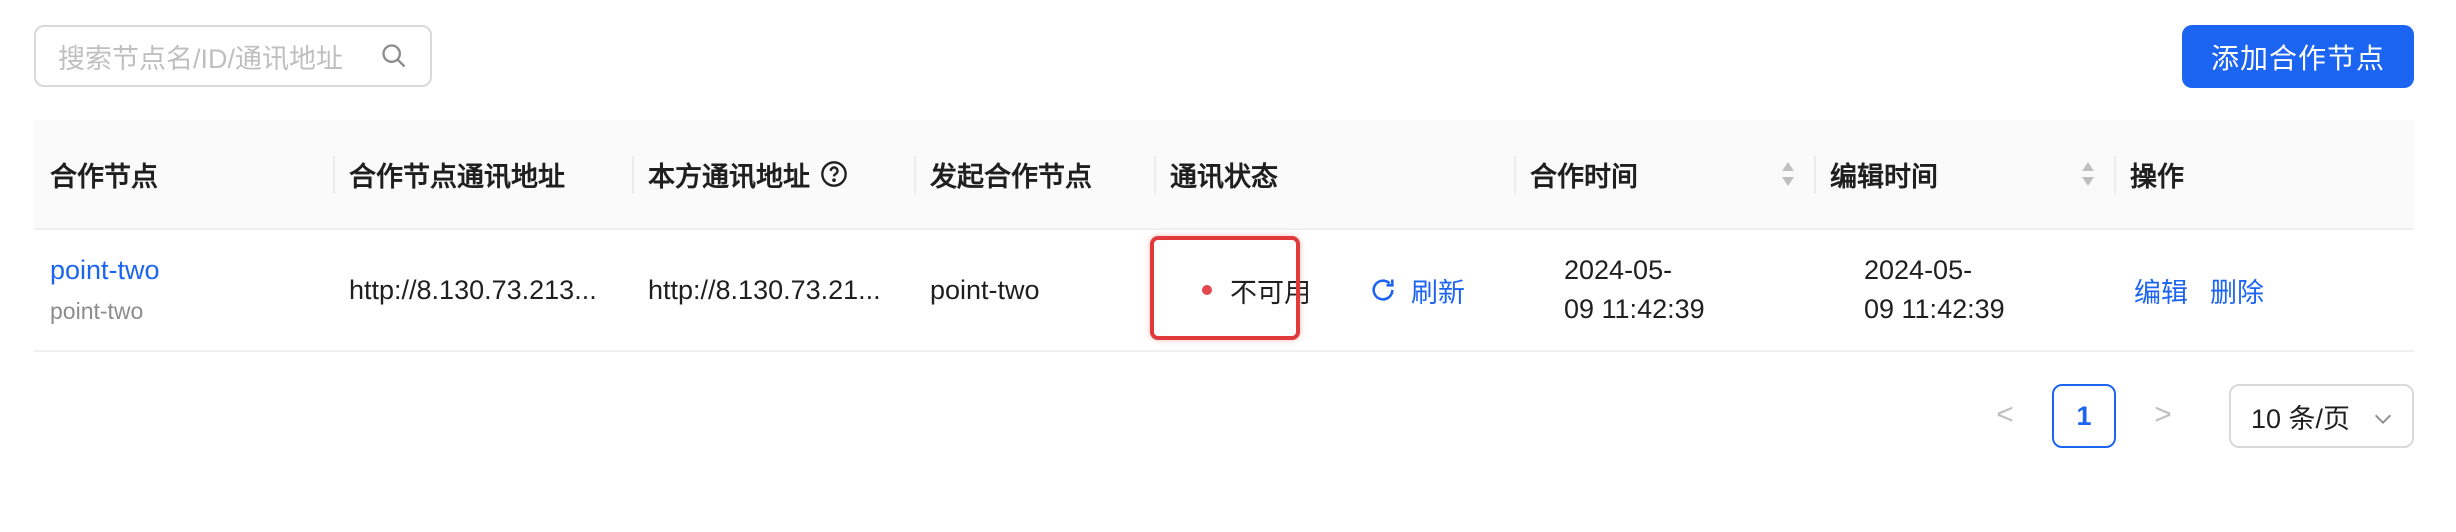 This screenshot has width=2456, height=532. Describe the element at coordinates (104, 176) in the screenshot. I see `column-header-node: 合作节点` at that location.